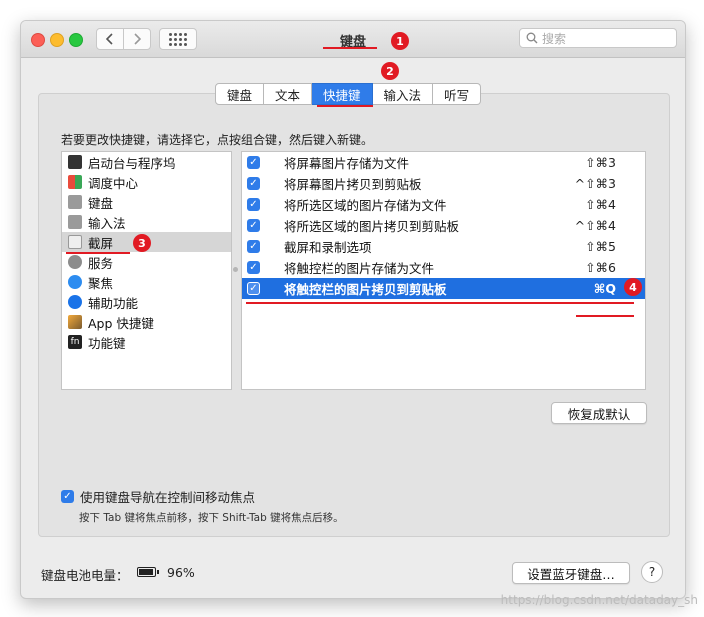 Image resolution: width=704 pixels, height=617 pixels. Describe the element at coordinates (67, 496) in the screenshot. I see `keyboard-navigation-checkbox: ✓` at that location.